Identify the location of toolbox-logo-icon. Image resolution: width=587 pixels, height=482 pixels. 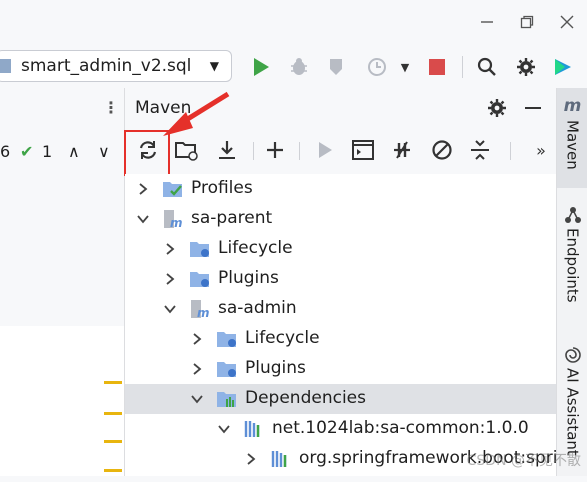
(563, 67).